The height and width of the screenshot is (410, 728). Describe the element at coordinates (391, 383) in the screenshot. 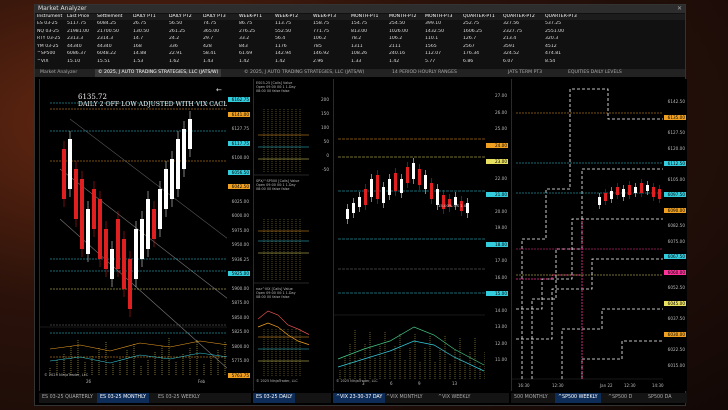

I see `x-axis-label: 6` at that location.